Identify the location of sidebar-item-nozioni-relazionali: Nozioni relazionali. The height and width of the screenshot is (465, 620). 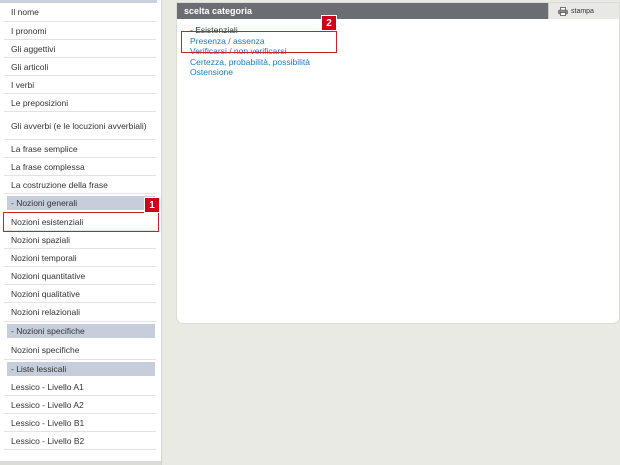
(80, 312).